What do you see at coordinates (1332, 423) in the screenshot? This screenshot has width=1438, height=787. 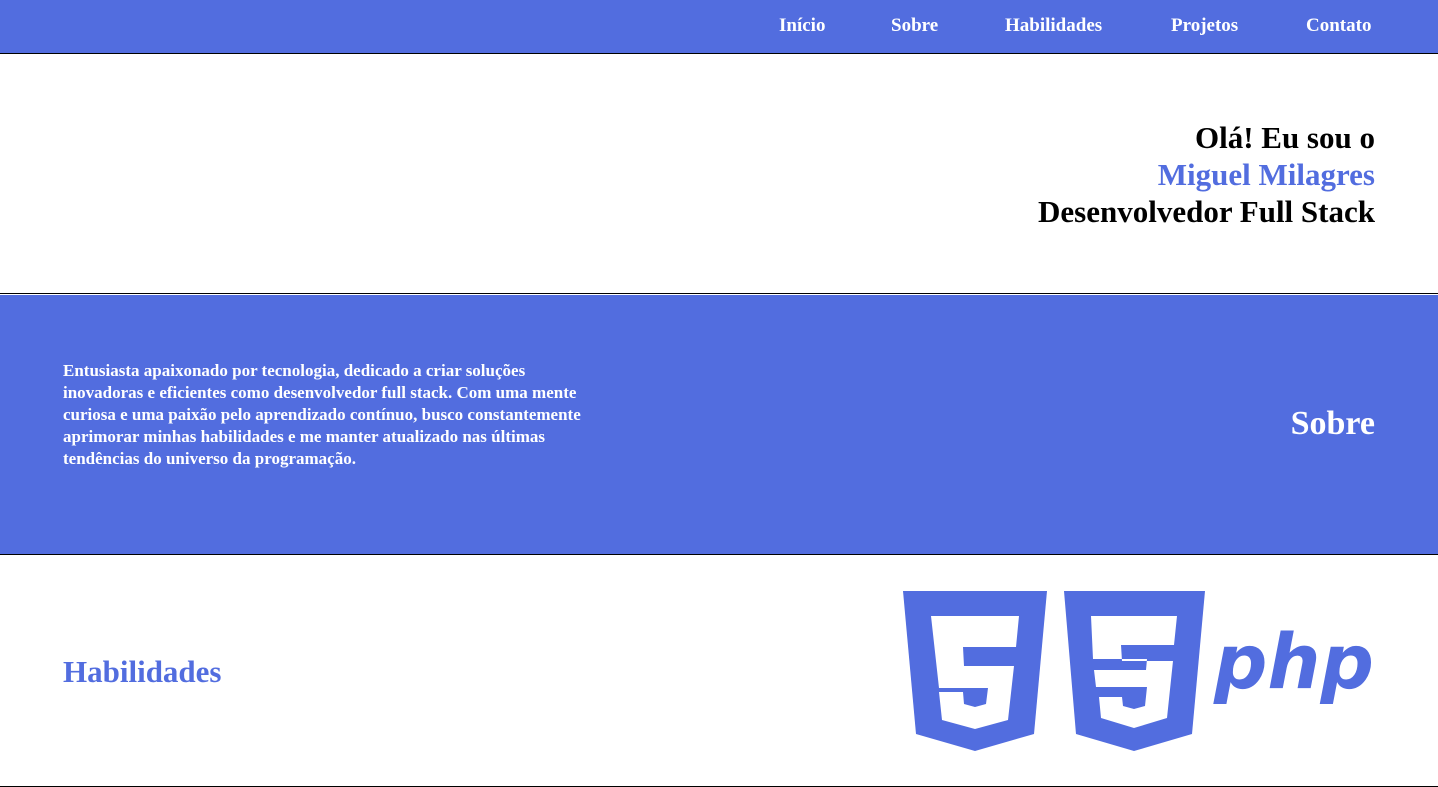 I see `about-title: Sobre` at bounding box center [1332, 423].